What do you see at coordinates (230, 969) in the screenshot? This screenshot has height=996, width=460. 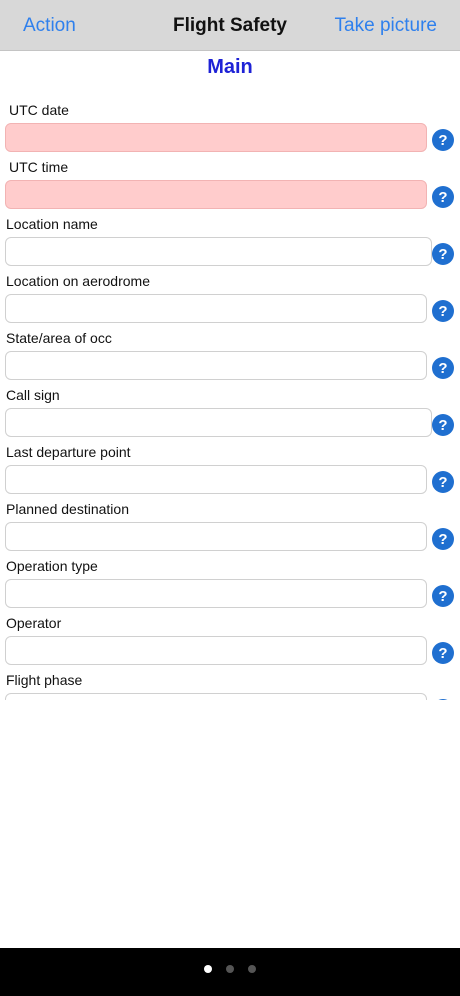 I see `page-dot` at bounding box center [230, 969].